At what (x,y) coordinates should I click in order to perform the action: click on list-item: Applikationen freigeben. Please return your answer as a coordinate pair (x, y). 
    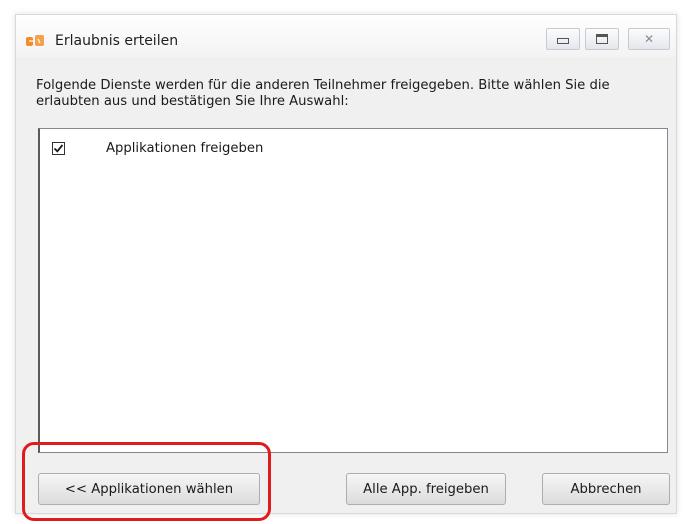
    Looking at the image, I should click on (157, 148).